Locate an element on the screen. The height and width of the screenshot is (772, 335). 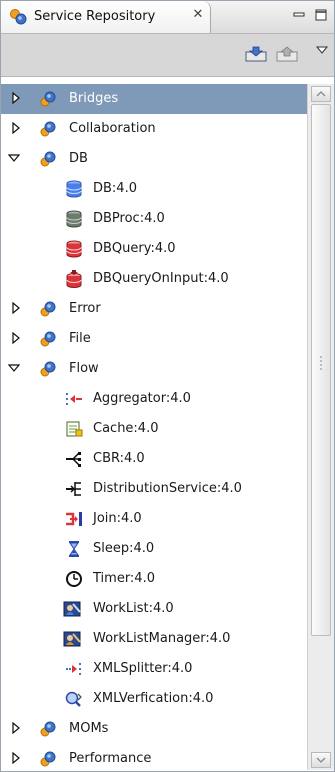
tree-item-label: Flow is located at coordinates (84, 368).